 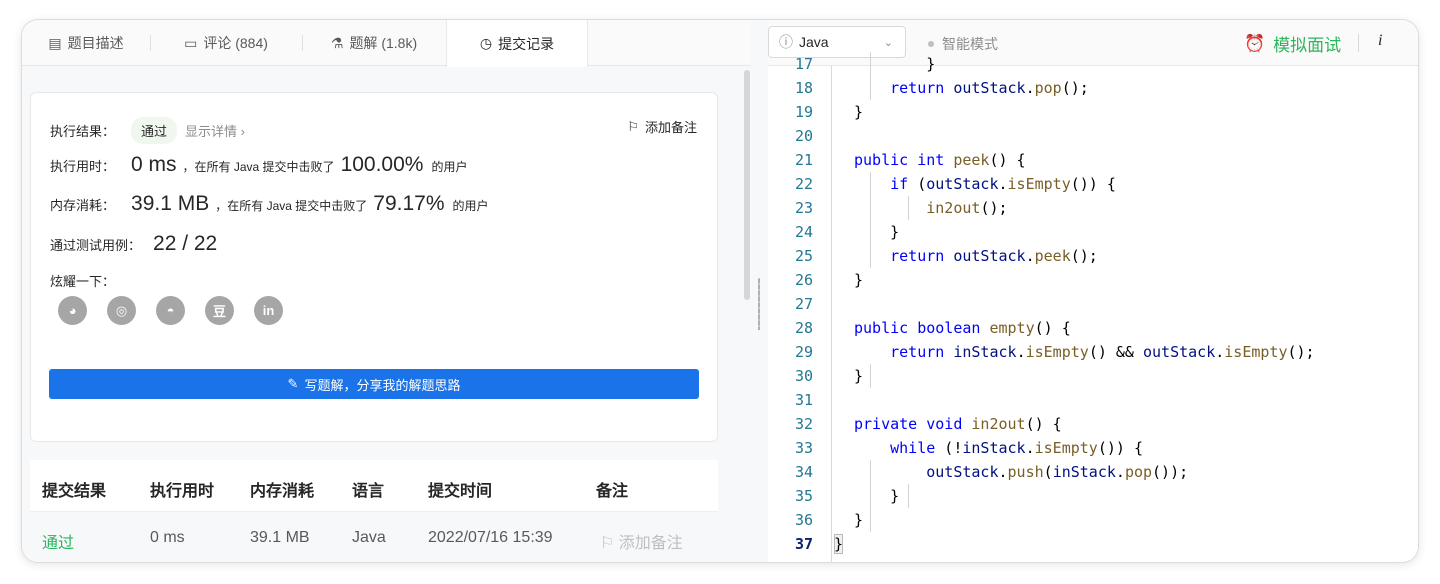 What do you see at coordinates (803, 472) in the screenshot?
I see `line-number: 34` at bounding box center [803, 472].